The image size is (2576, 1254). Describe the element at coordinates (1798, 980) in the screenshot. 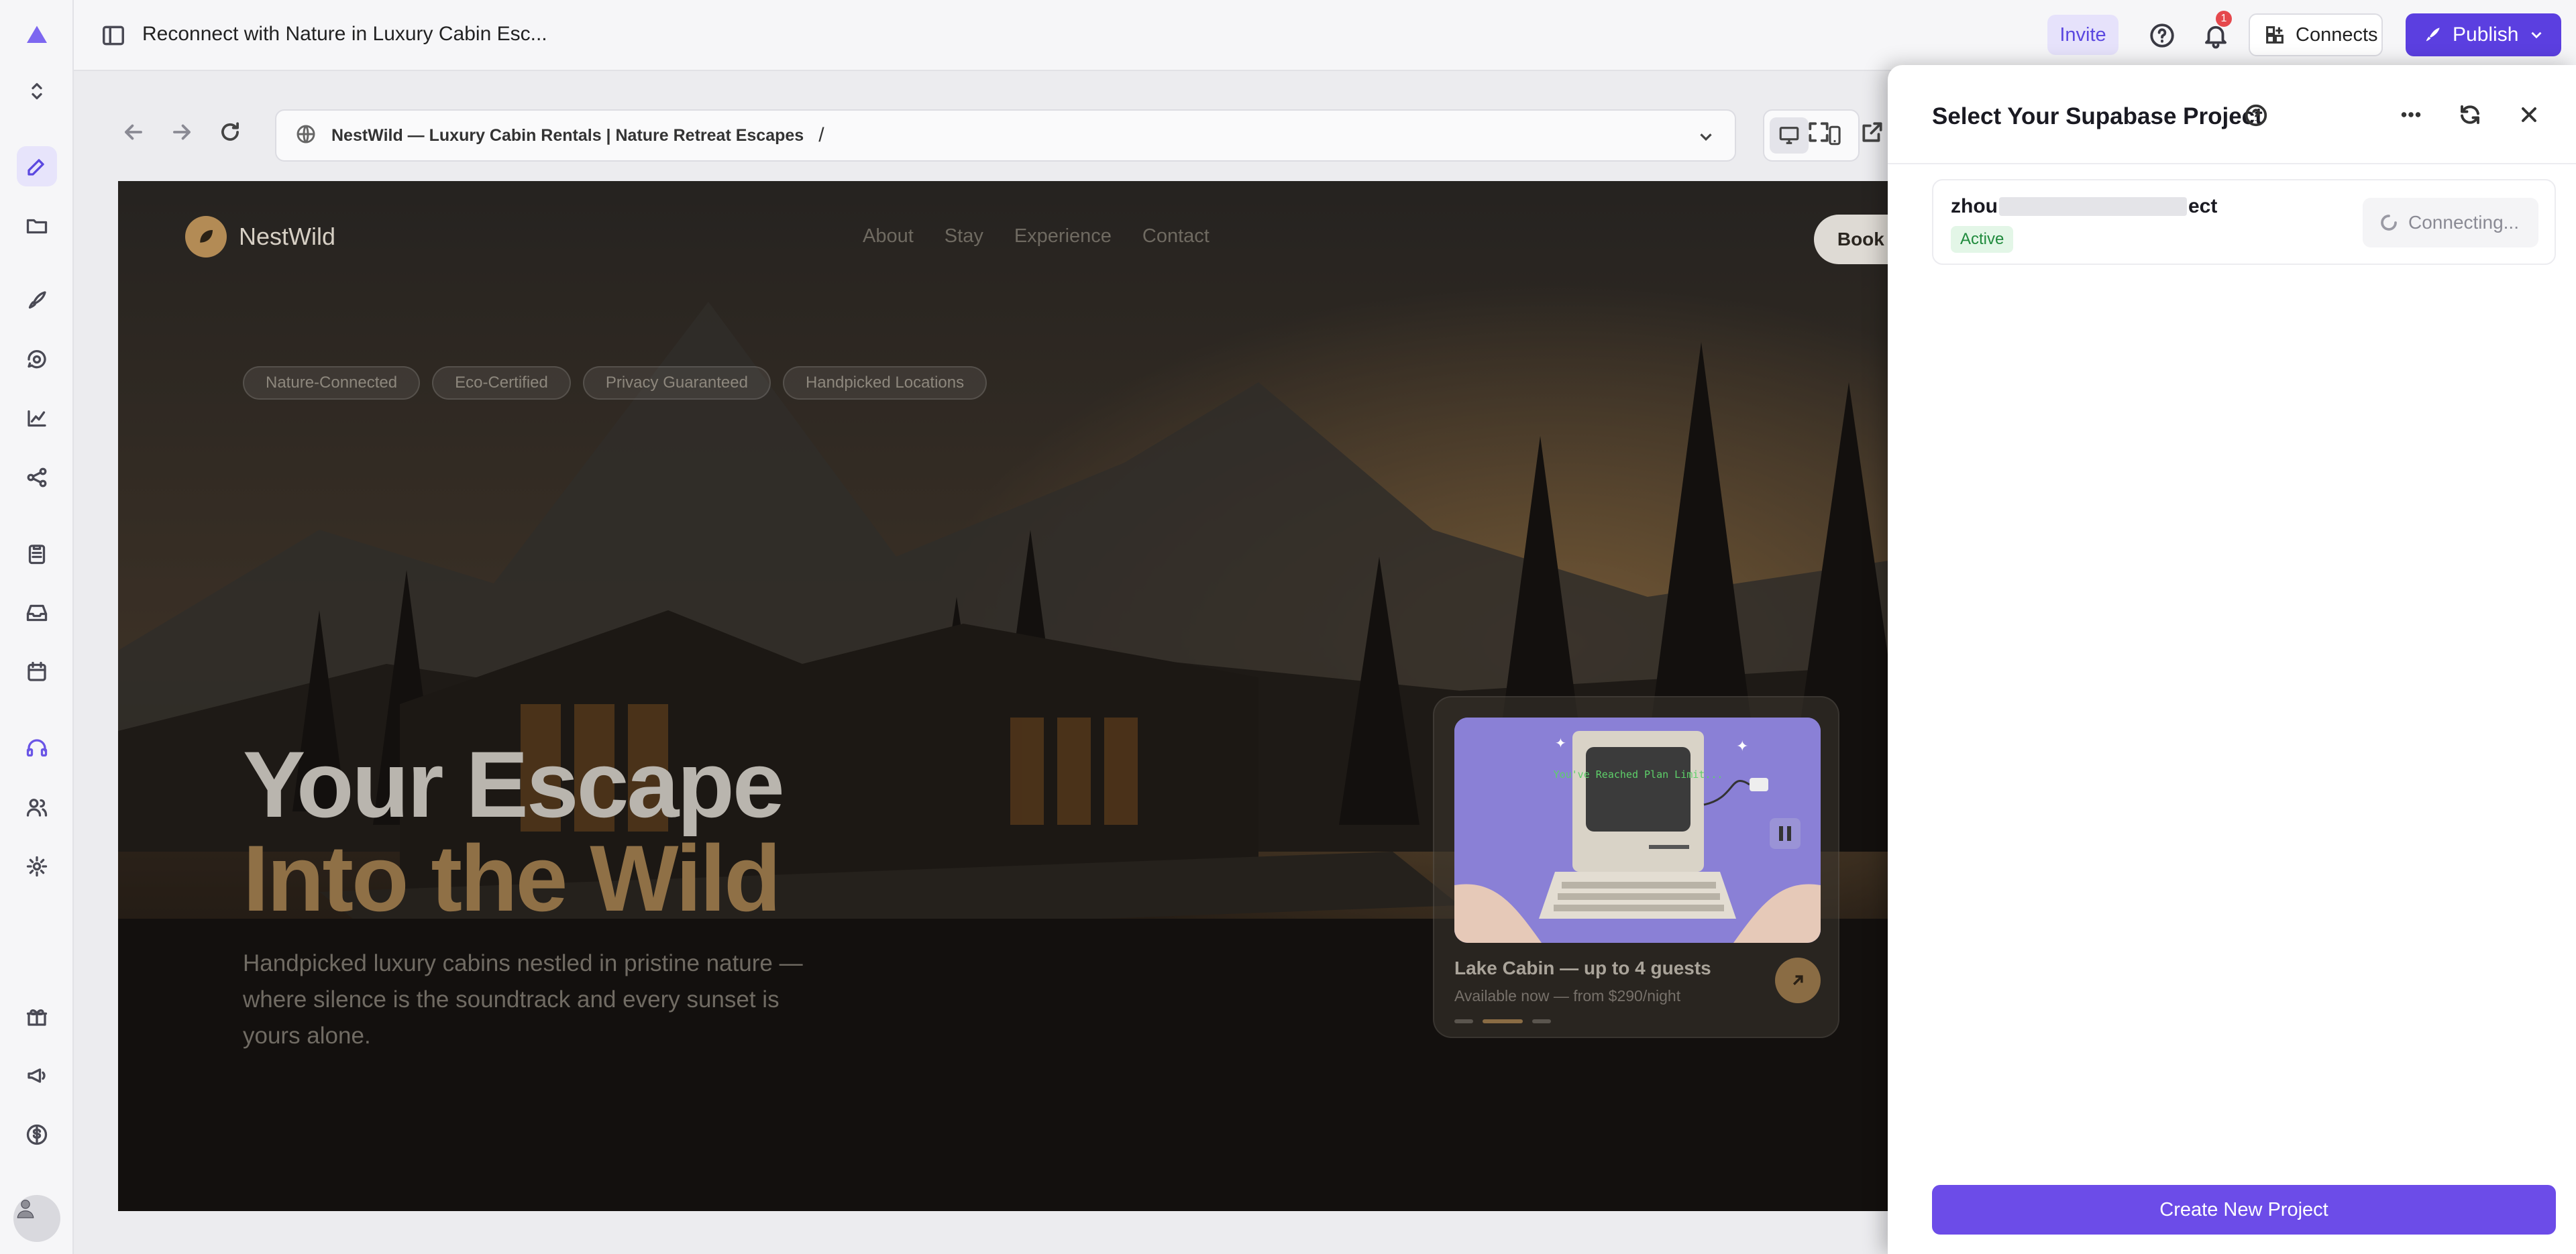

I see `cabin-card-arrow-icon` at that location.